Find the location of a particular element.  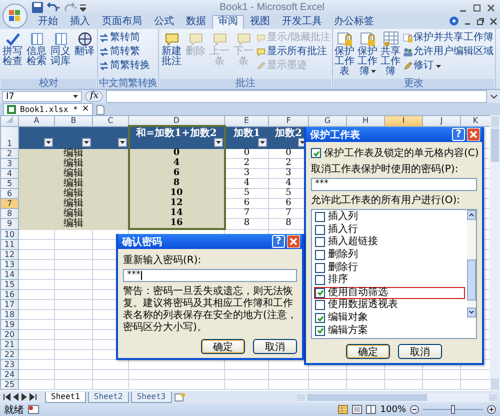

row-header: 22 is located at coordinates (9, 355).